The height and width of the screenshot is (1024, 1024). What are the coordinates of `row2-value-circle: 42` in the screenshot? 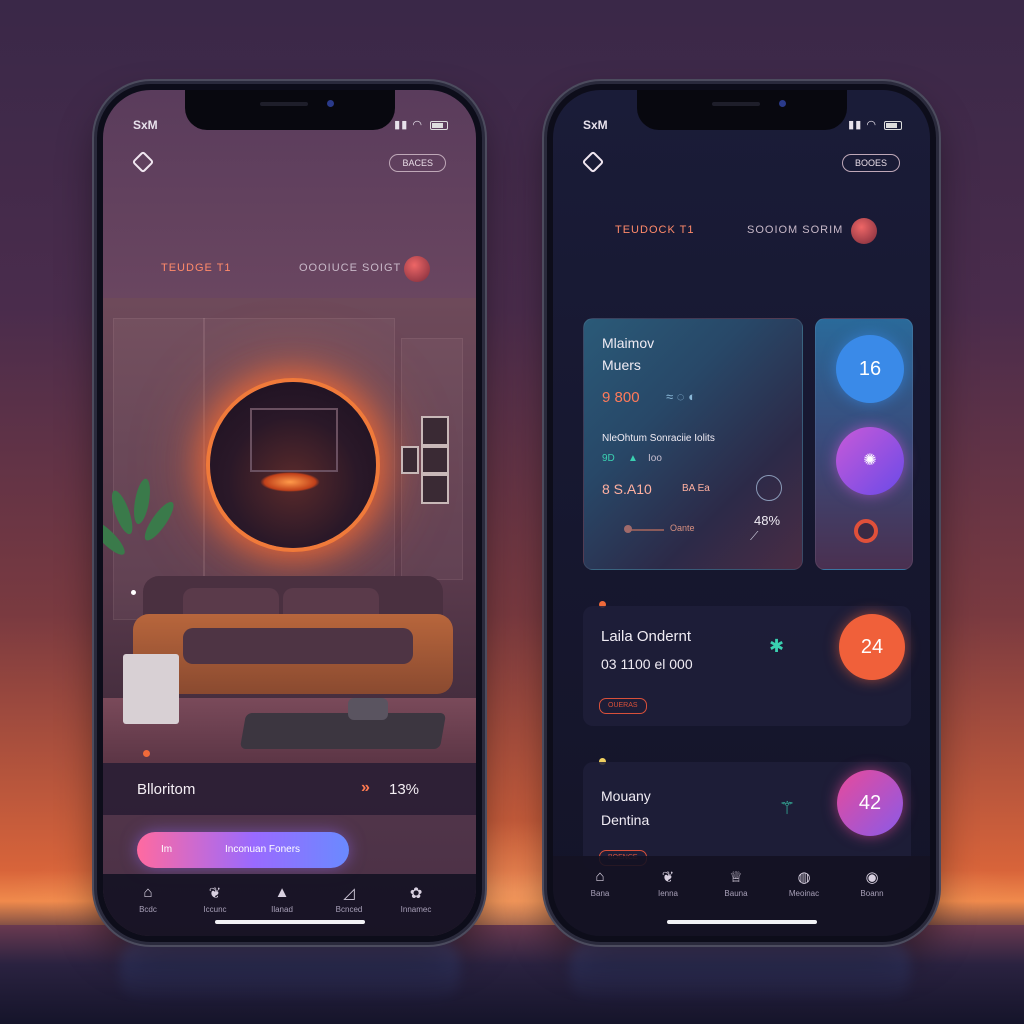 It's located at (870, 803).